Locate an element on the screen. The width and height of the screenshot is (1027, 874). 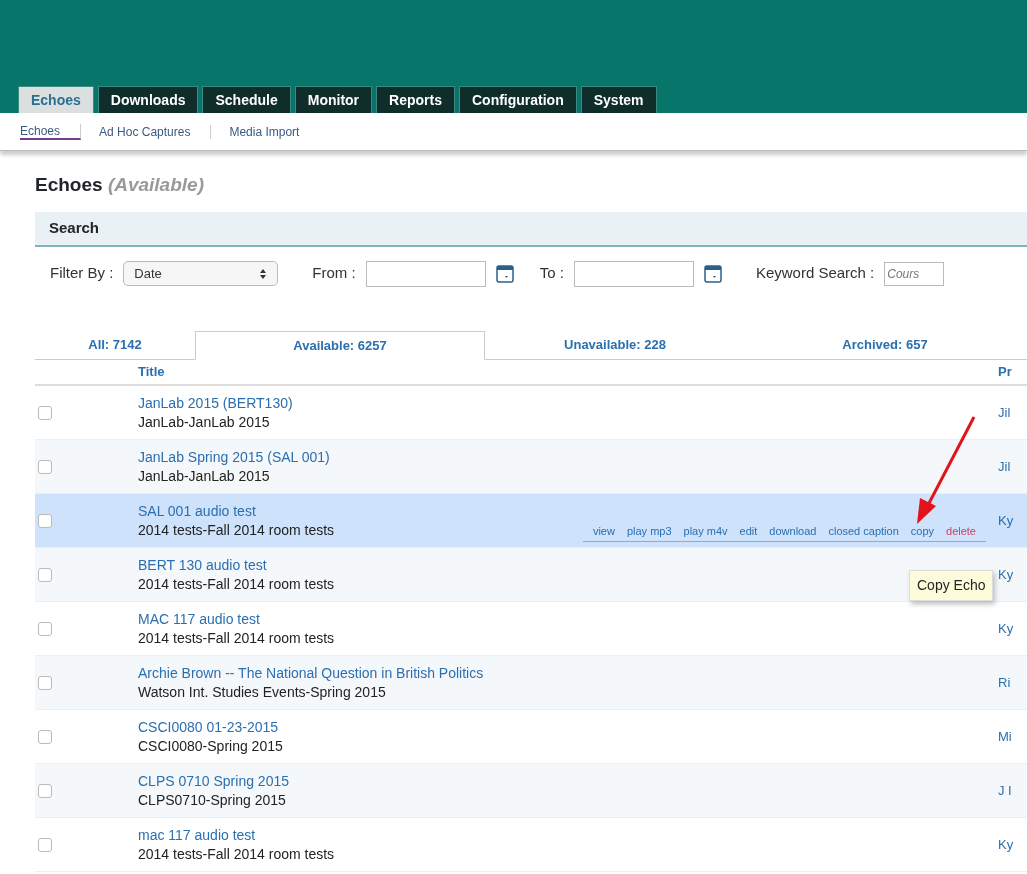
table-row: Archie Brown -- The National Question in British Politics Watson Int. Studies Events-Spring 2015 Ri is located at coordinates (531, 683).